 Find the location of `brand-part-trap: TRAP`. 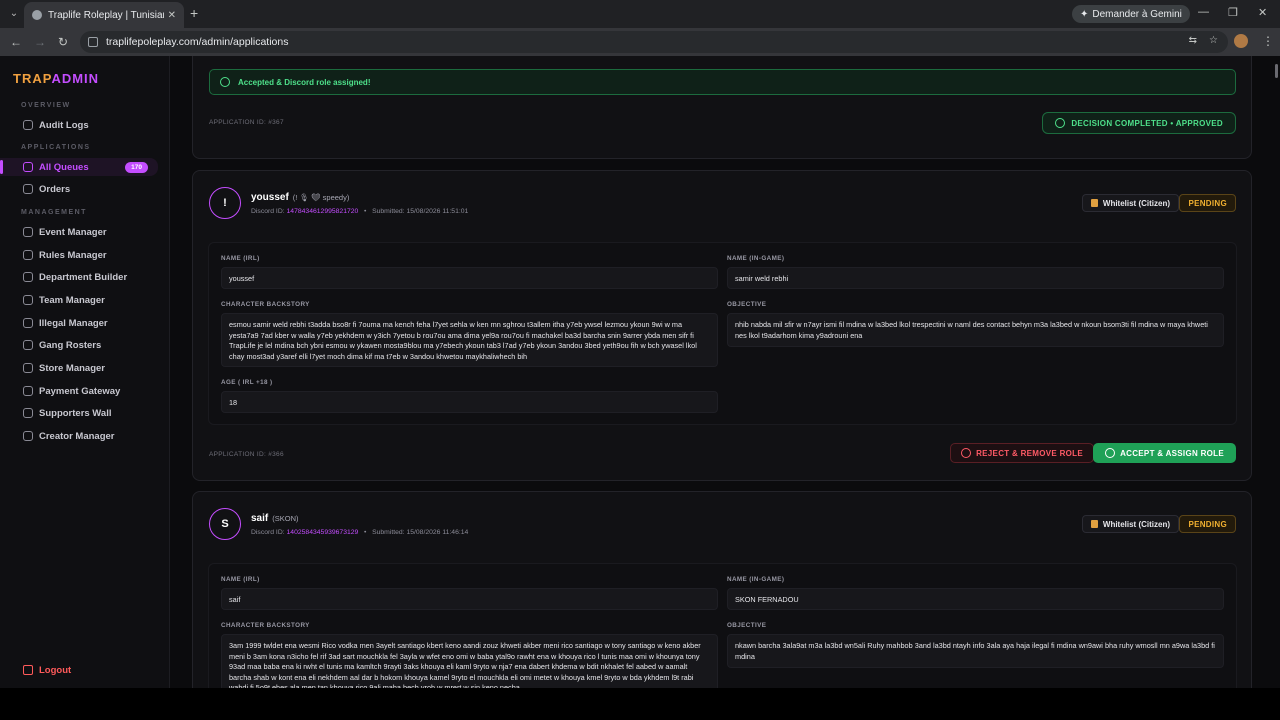

brand-part-trap: TRAP is located at coordinates (32, 78).